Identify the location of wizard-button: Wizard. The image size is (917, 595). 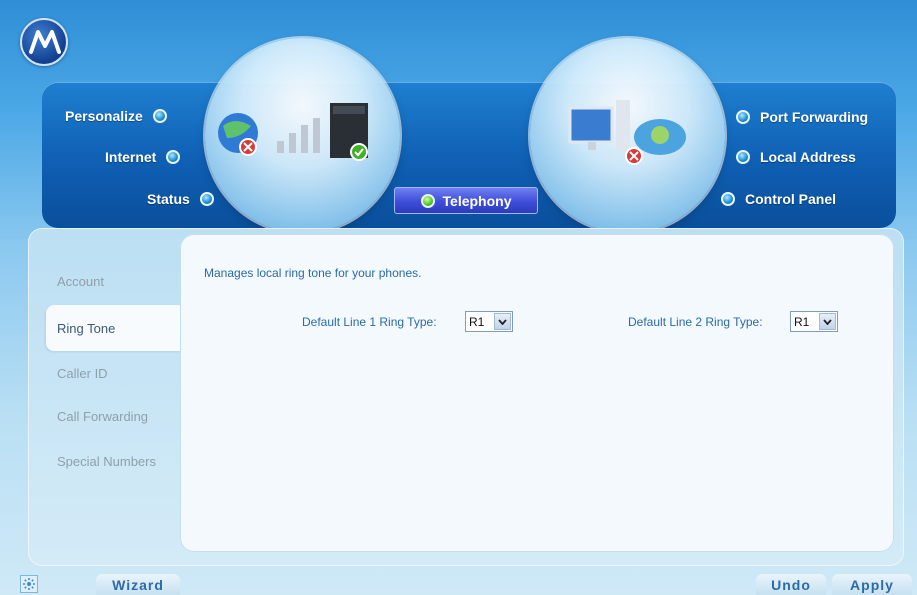
(138, 584).